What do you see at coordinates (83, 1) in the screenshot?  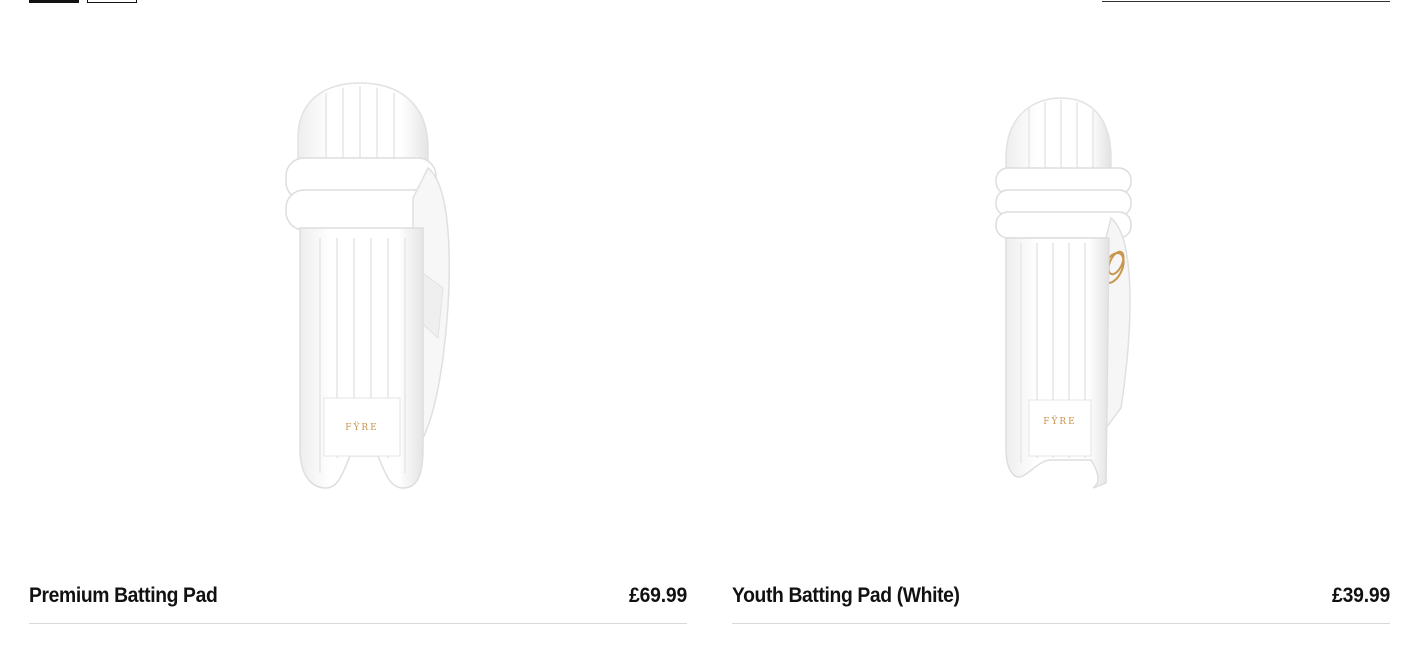 I see `view-toggle` at bounding box center [83, 1].